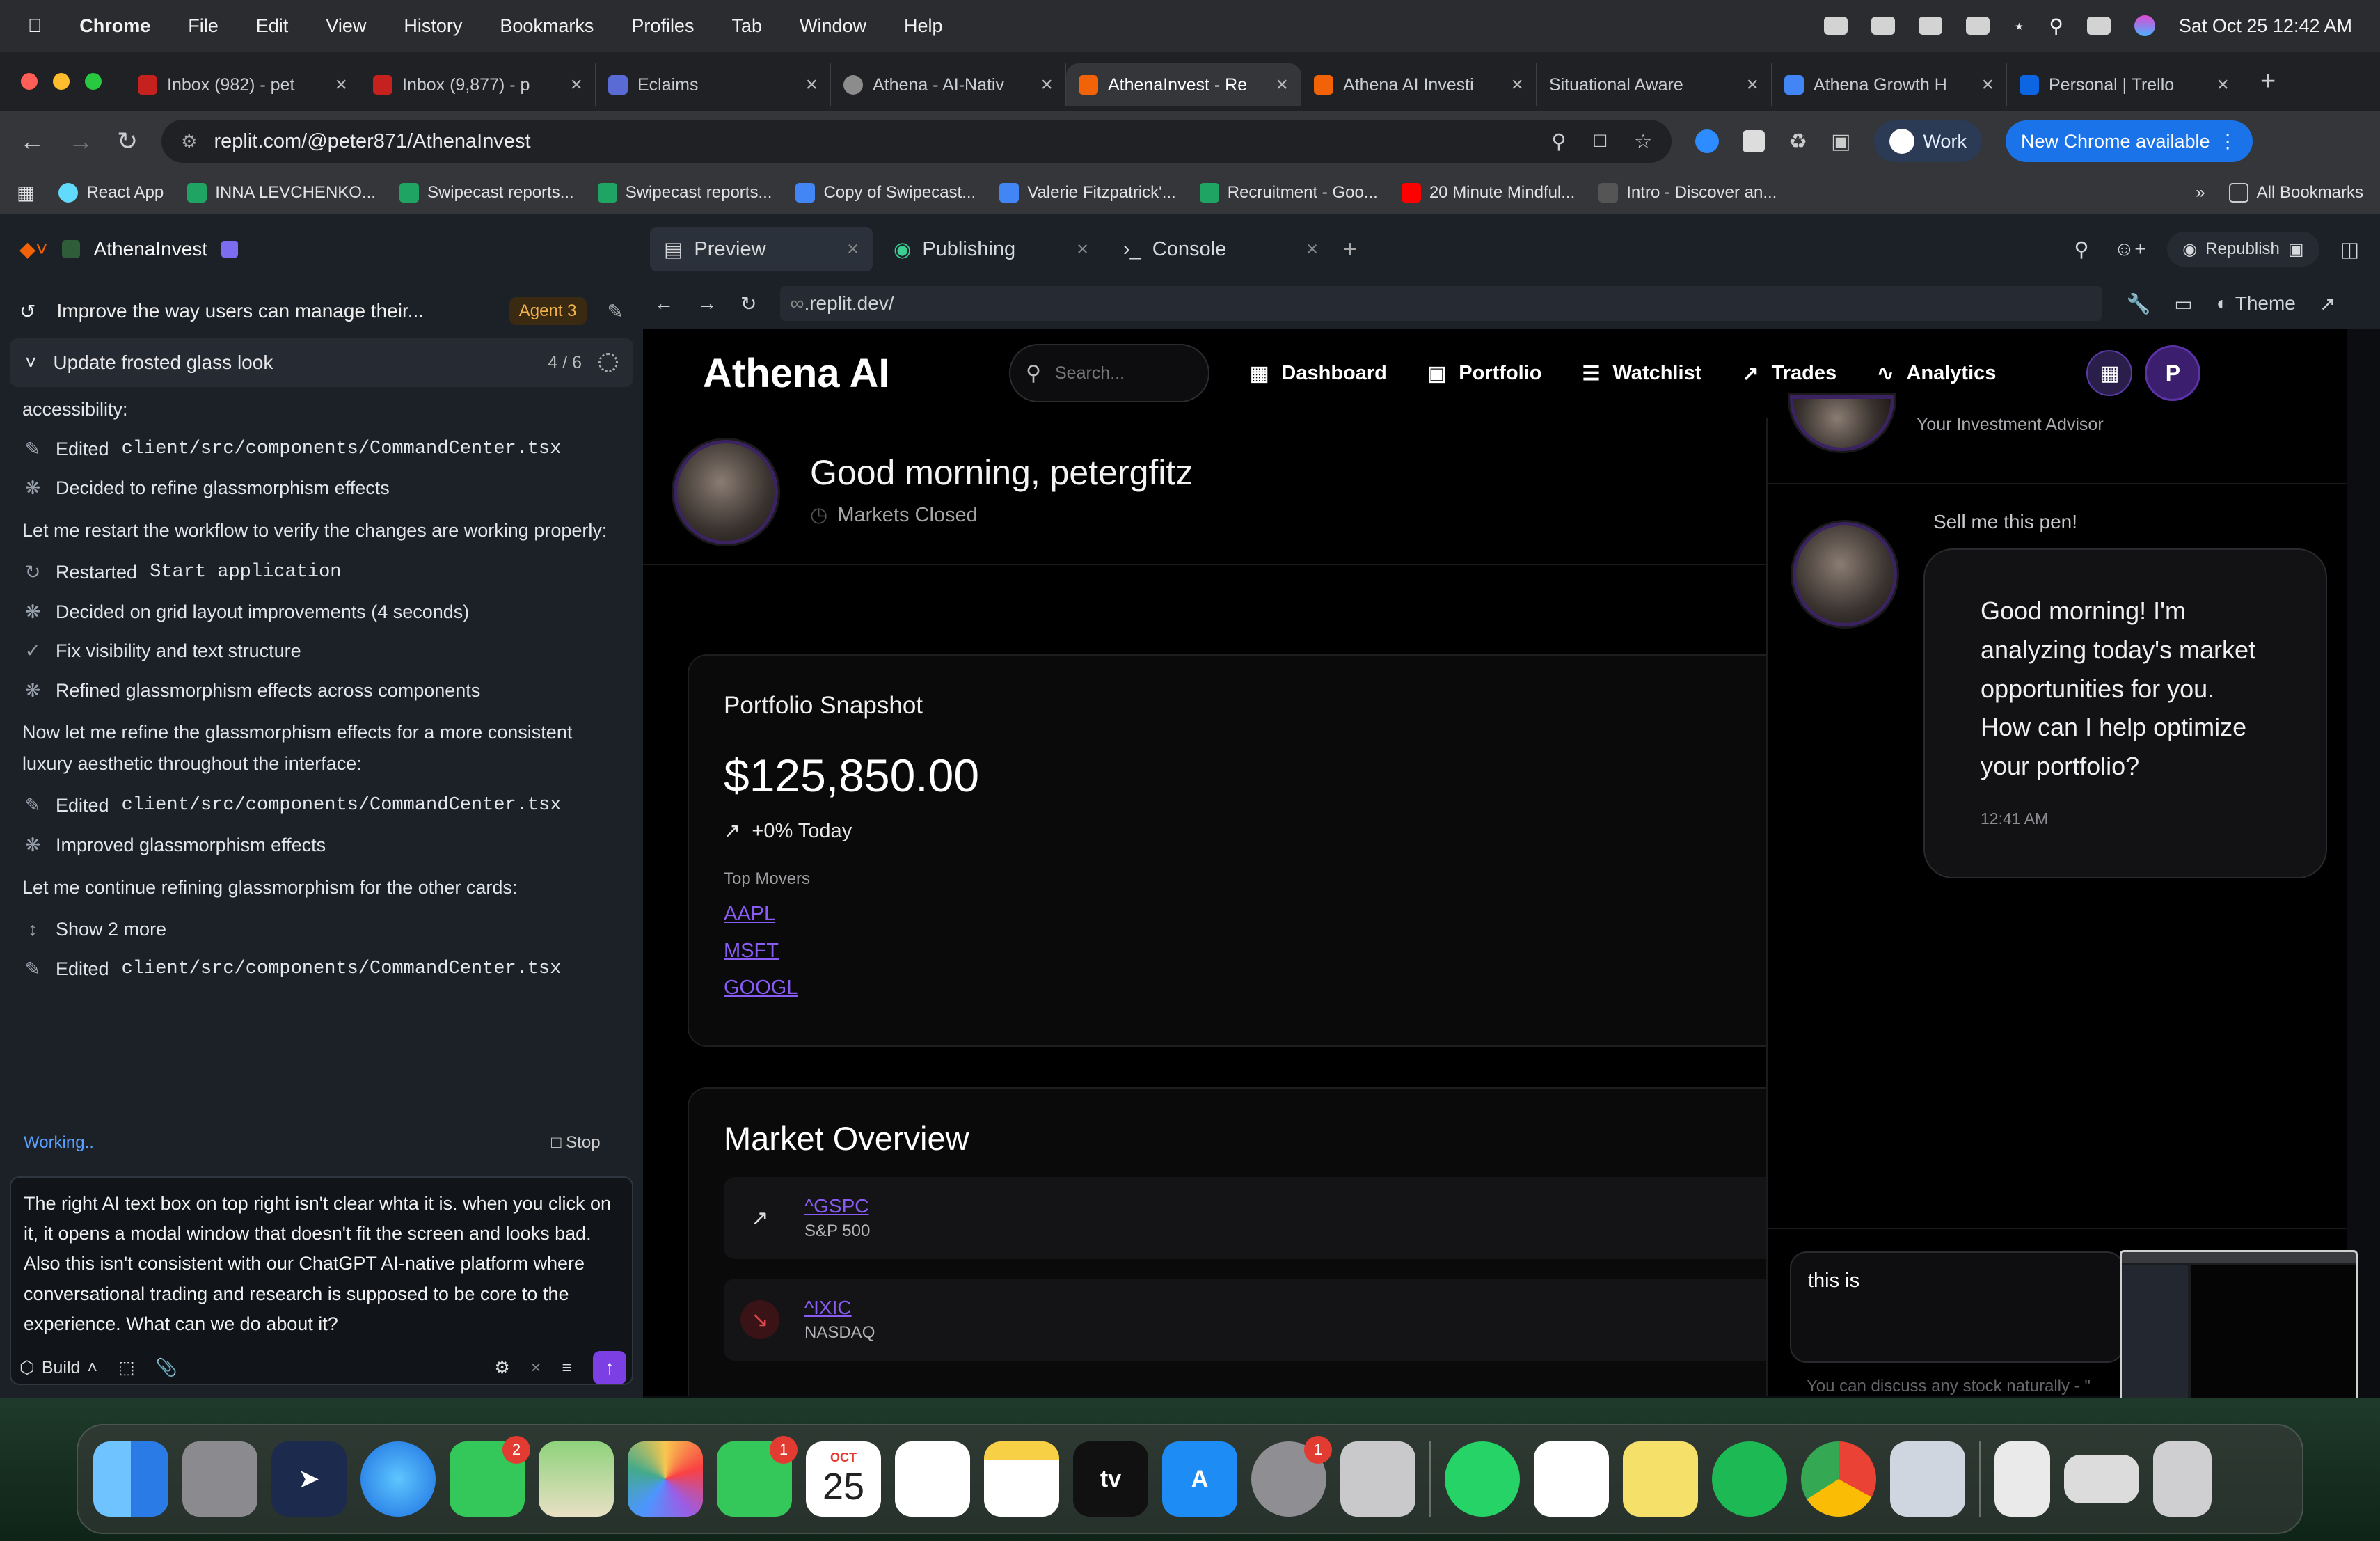 Image resolution: width=2380 pixels, height=1541 pixels. What do you see at coordinates (616, 311) in the screenshot?
I see `new-chat-icon: ✎` at bounding box center [616, 311].